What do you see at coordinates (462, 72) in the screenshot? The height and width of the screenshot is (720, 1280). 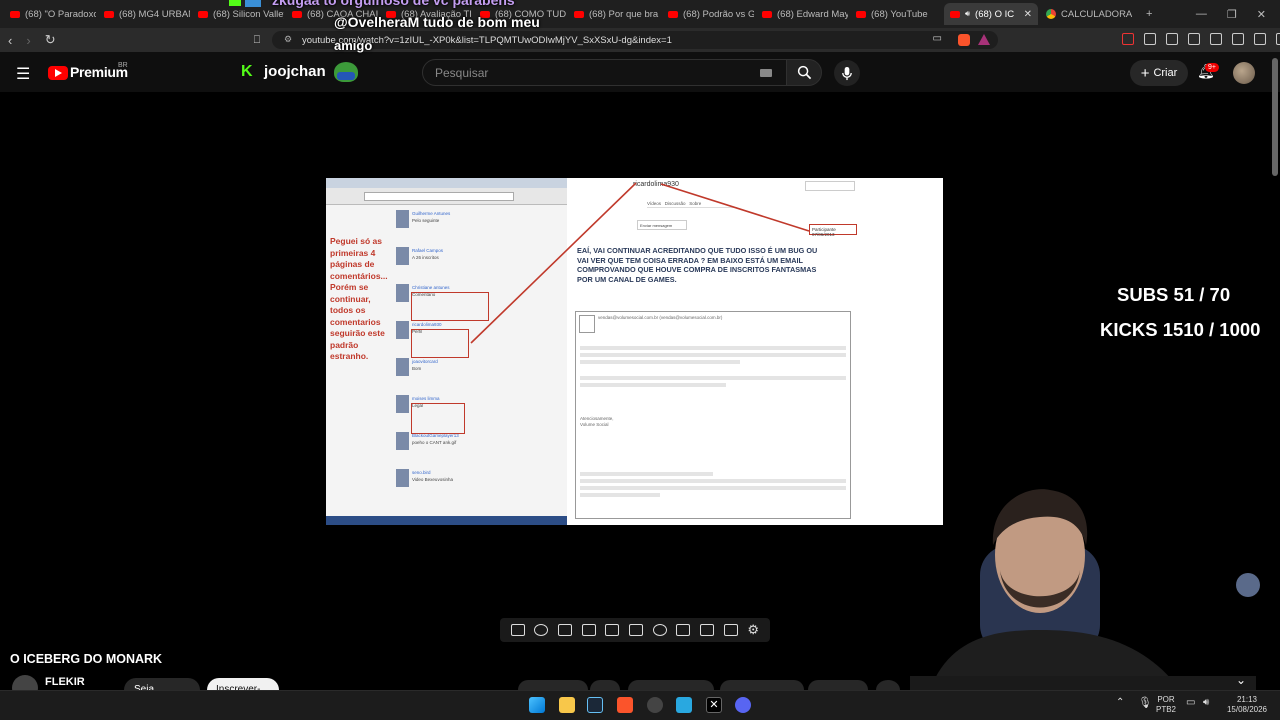 I see `search-placeholder: Pesquisar` at bounding box center [462, 72].